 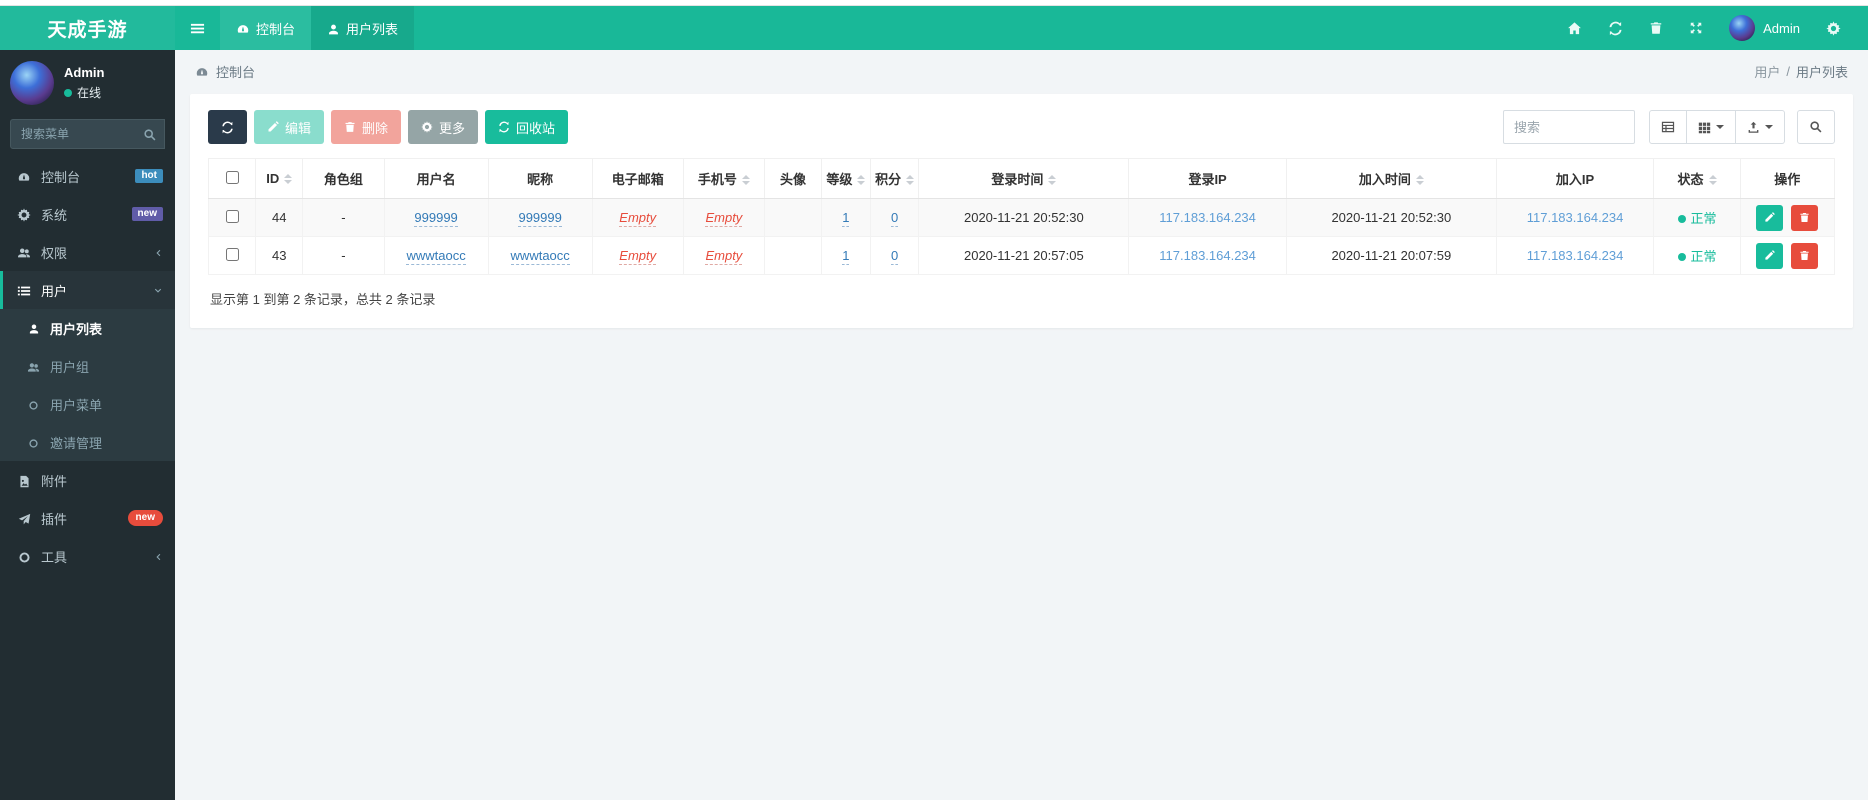 What do you see at coordinates (1569, 127) in the screenshot?
I see `table-search-input` at bounding box center [1569, 127].